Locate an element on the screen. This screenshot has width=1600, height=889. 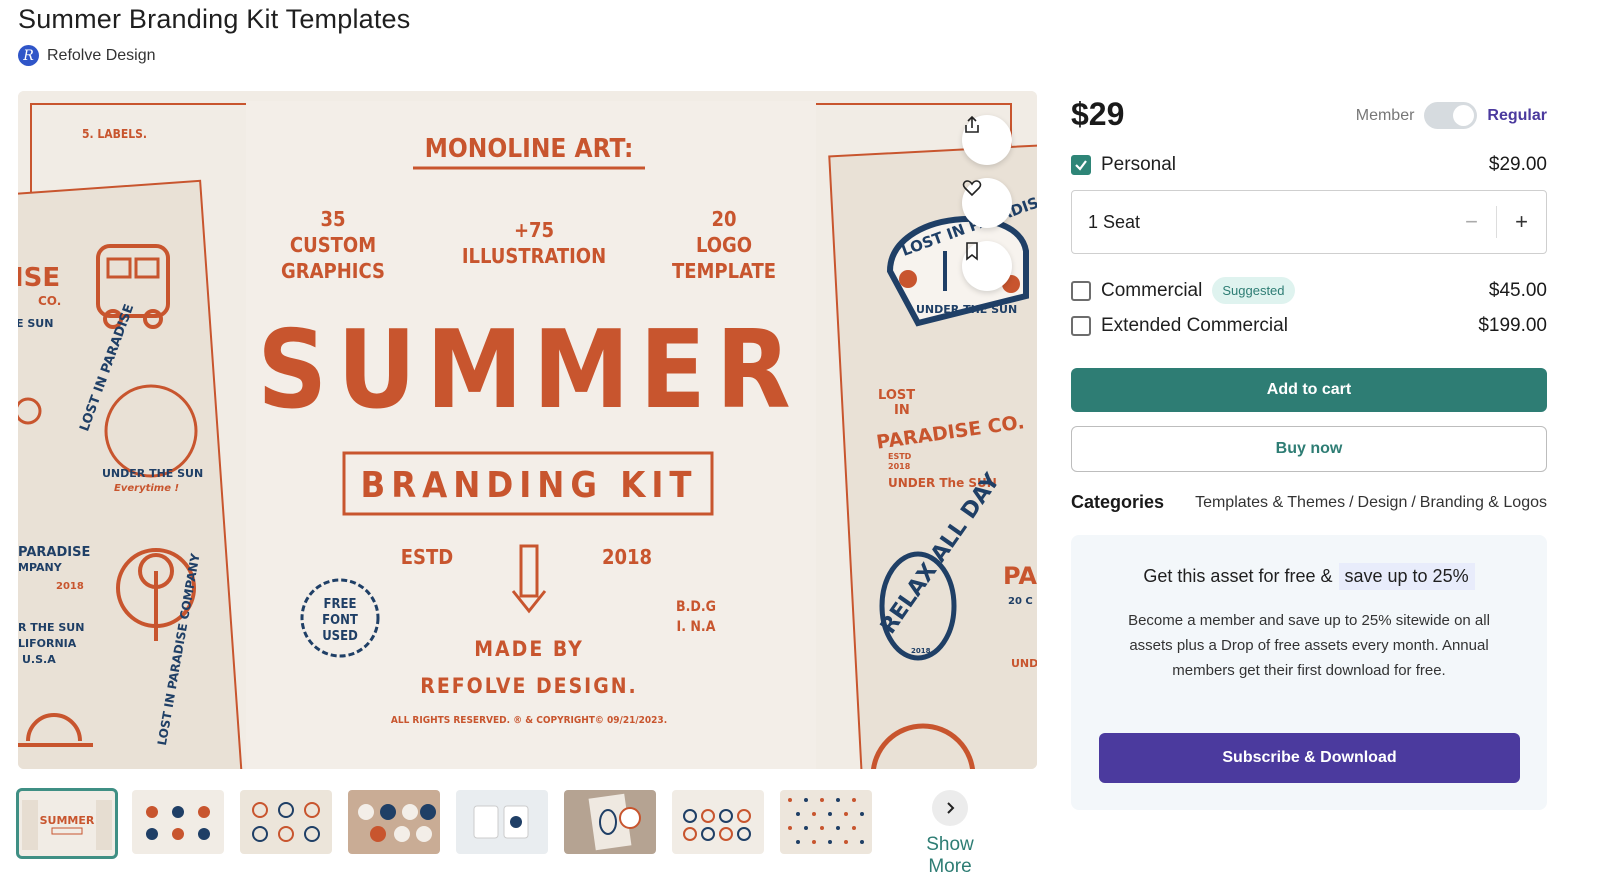
svg-text: FREE is located at coordinates (340, 604).